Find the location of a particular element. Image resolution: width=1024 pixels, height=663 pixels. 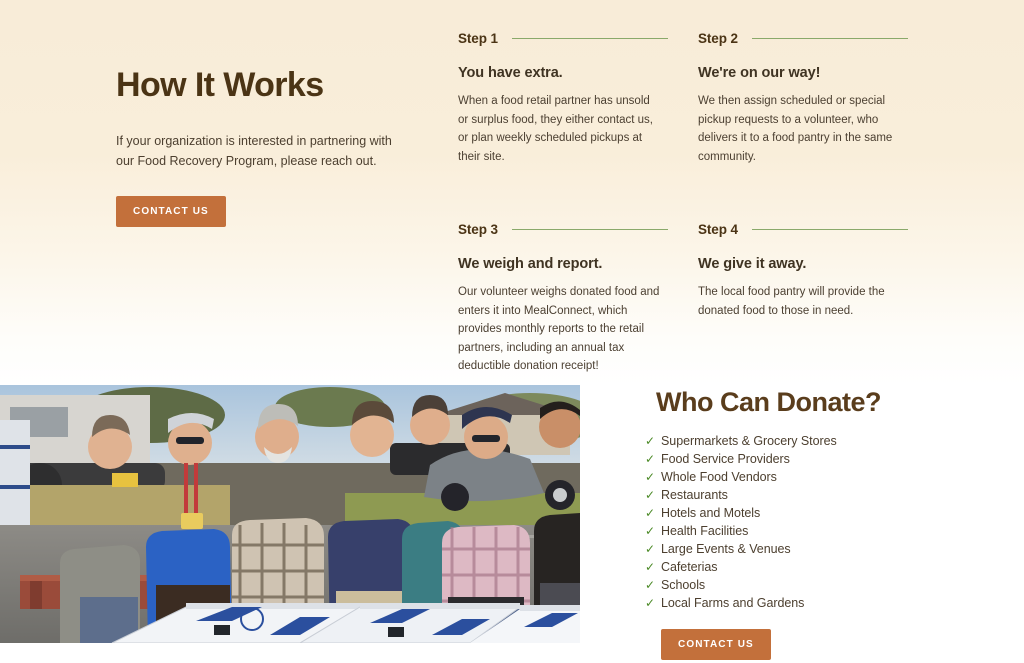

step-title-3: We weigh and report. is located at coordinates (530, 264).